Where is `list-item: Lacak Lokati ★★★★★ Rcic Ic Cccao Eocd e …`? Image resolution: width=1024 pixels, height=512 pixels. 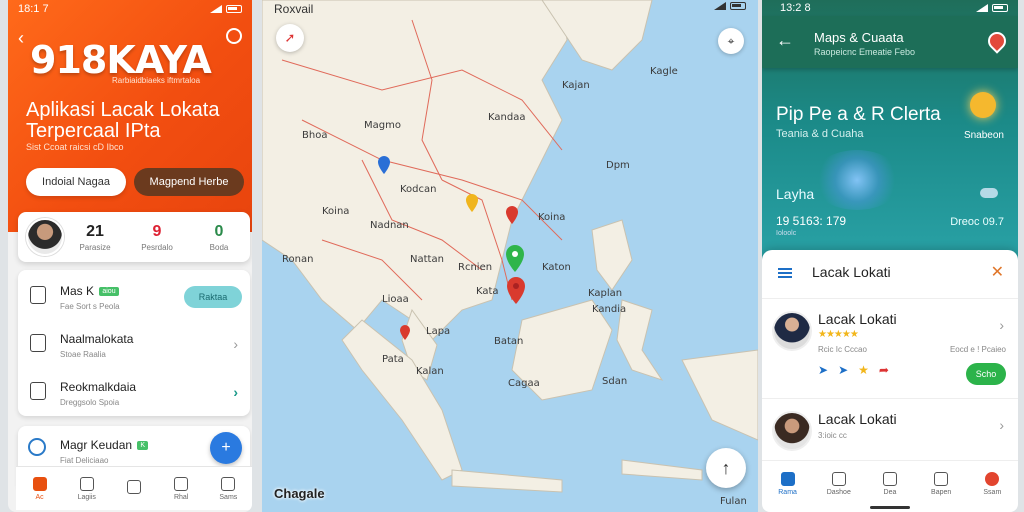 list-item: Lacak Lokati ★★★★★ Rcic Ic Cccao Eocd e … is located at coordinates (890, 347).